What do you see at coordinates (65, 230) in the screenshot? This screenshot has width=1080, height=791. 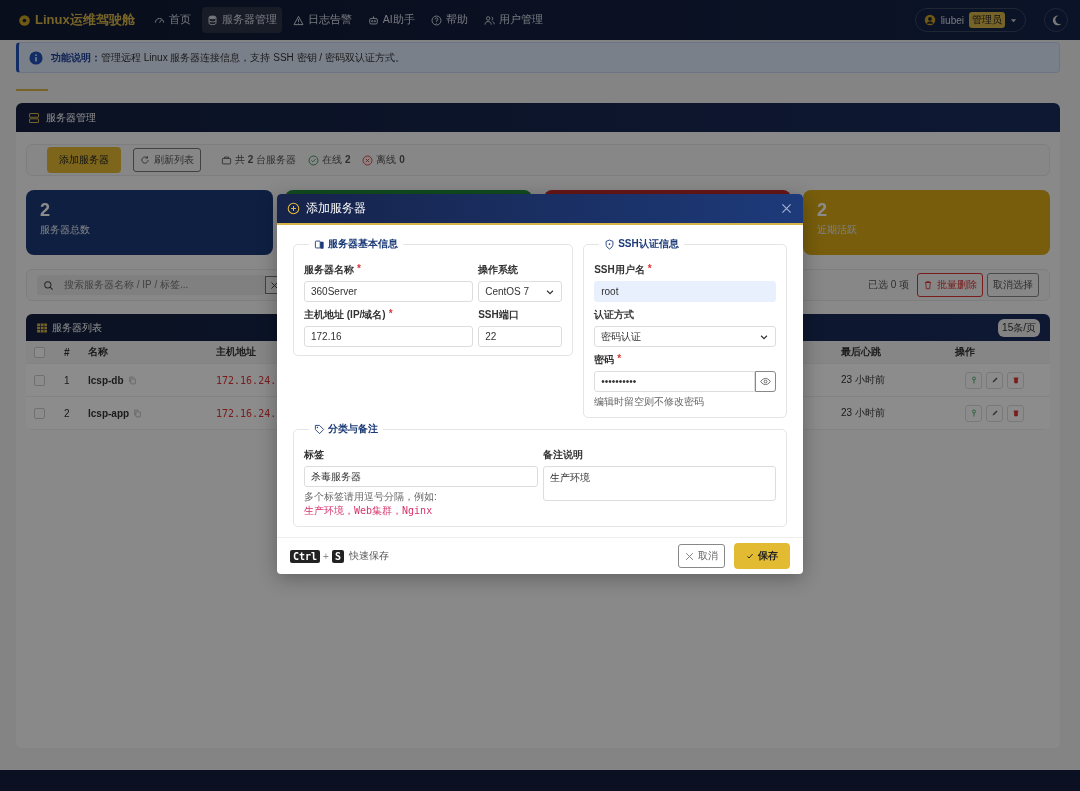 I see `stat-label: 服务器总数` at bounding box center [65, 230].